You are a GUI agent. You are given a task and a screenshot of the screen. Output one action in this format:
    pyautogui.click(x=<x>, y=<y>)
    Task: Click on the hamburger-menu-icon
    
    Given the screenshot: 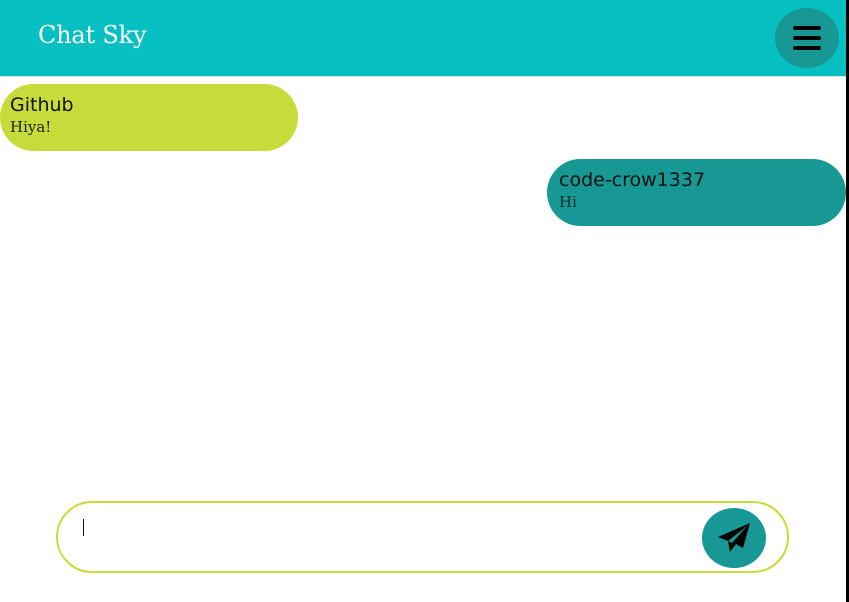 What is the action you would take?
    pyautogui.click(x=807, y=38)
    